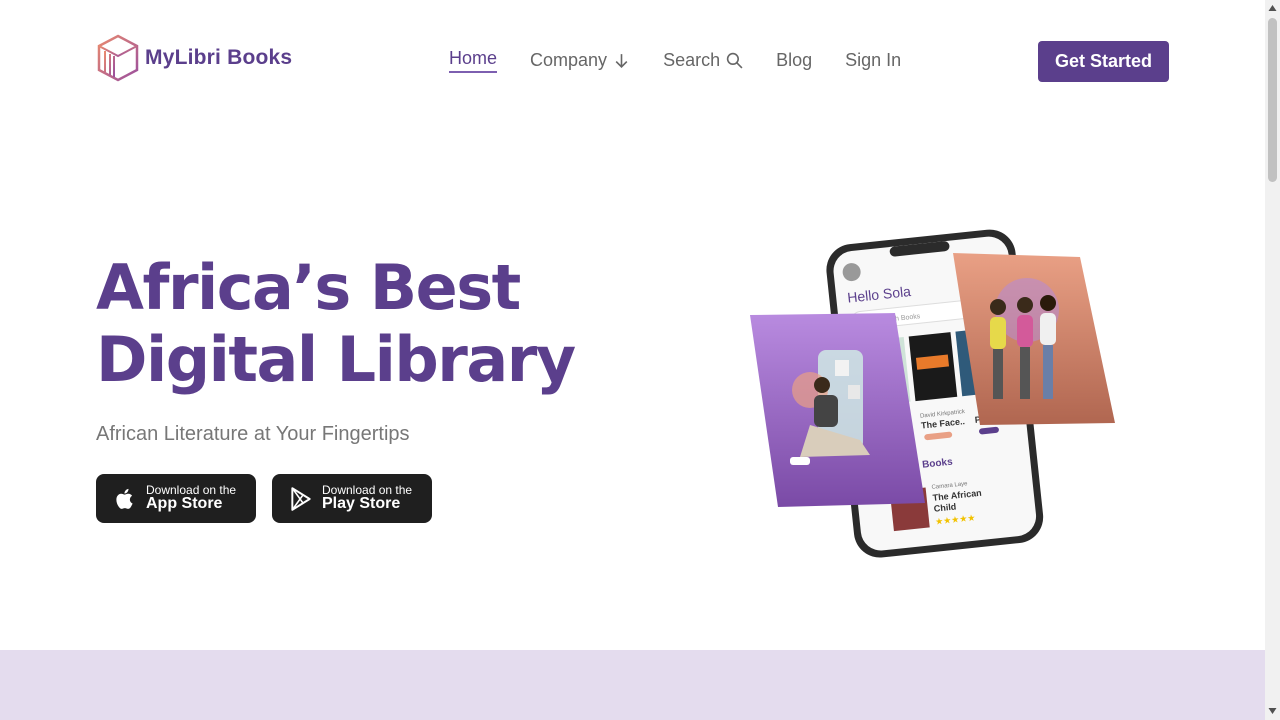  I want to click on play-store-text: Download on the Play Store, so click(367, 498).